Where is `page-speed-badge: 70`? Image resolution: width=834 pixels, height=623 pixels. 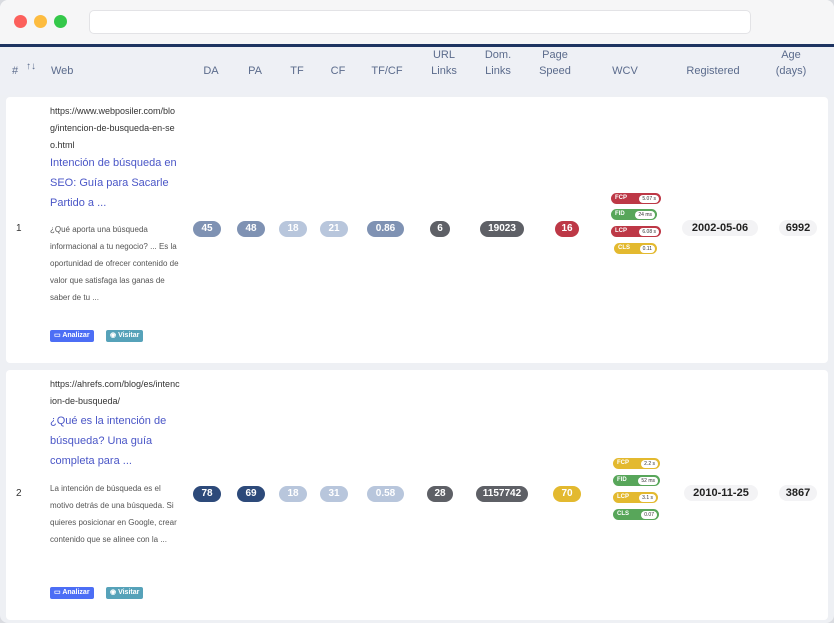
page-speed-badge: 70 is located at coordinates (567, 494).